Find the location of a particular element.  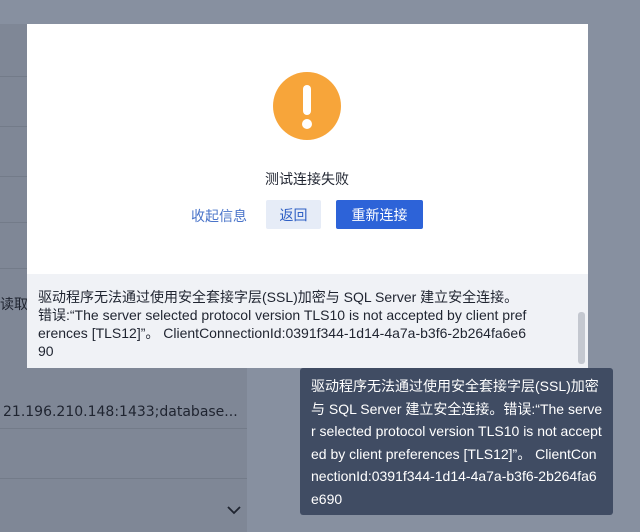

warning-icon is located at coordinates (307, 106).